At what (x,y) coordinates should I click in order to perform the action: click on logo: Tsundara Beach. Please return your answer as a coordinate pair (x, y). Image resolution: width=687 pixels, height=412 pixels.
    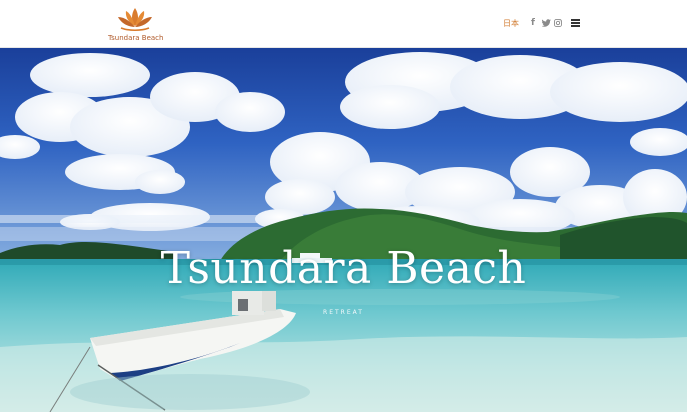
    Looking at the image, I should click on (136, 24).